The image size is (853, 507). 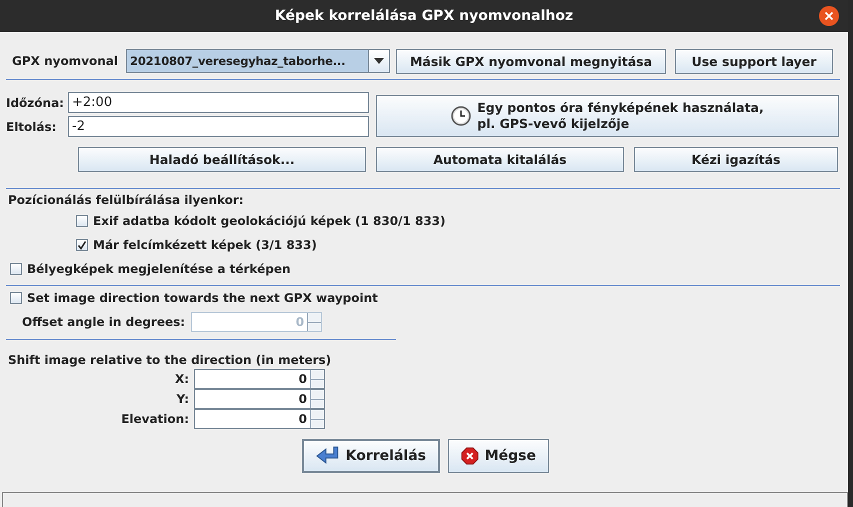 I want to click on caret-icon, so click(x=379, y=61).